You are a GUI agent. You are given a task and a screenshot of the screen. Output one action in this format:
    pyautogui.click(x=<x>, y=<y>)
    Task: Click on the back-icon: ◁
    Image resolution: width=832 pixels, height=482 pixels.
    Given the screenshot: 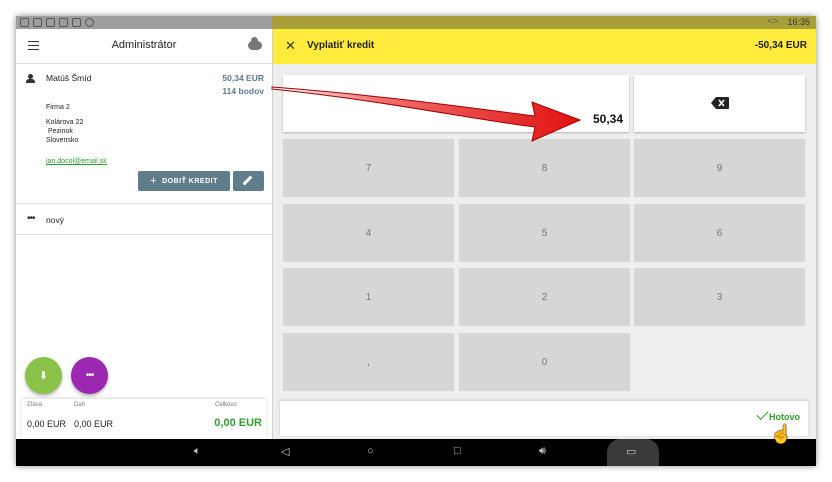 What is the action you would take?
    pyautogui.click(x=285, y=451)
    